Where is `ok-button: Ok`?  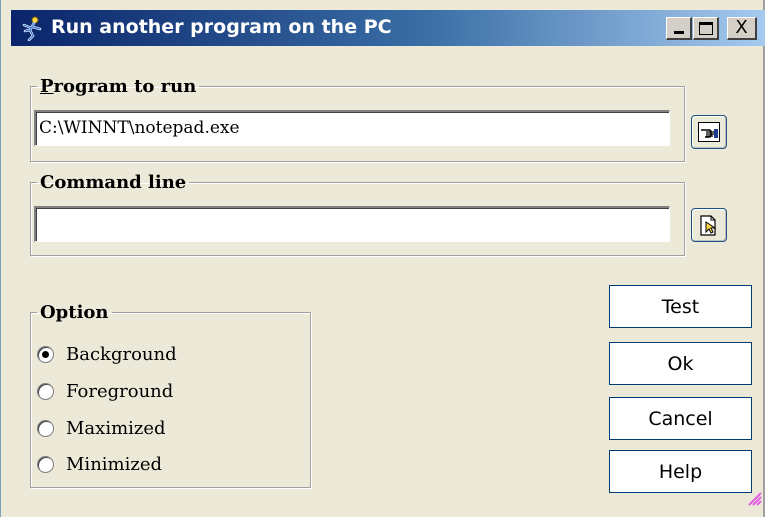
ok-button: Ok is located at coordinates (680, 363).